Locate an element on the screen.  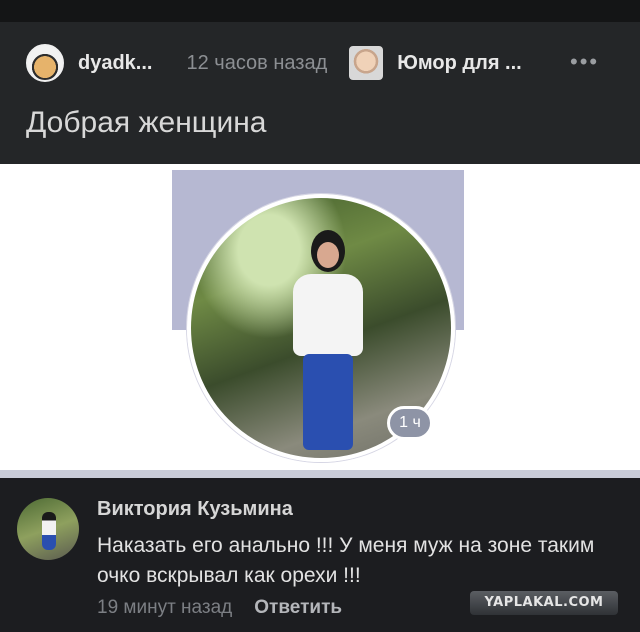
story-badge: 1 ч is located at coordinates (410, 423).